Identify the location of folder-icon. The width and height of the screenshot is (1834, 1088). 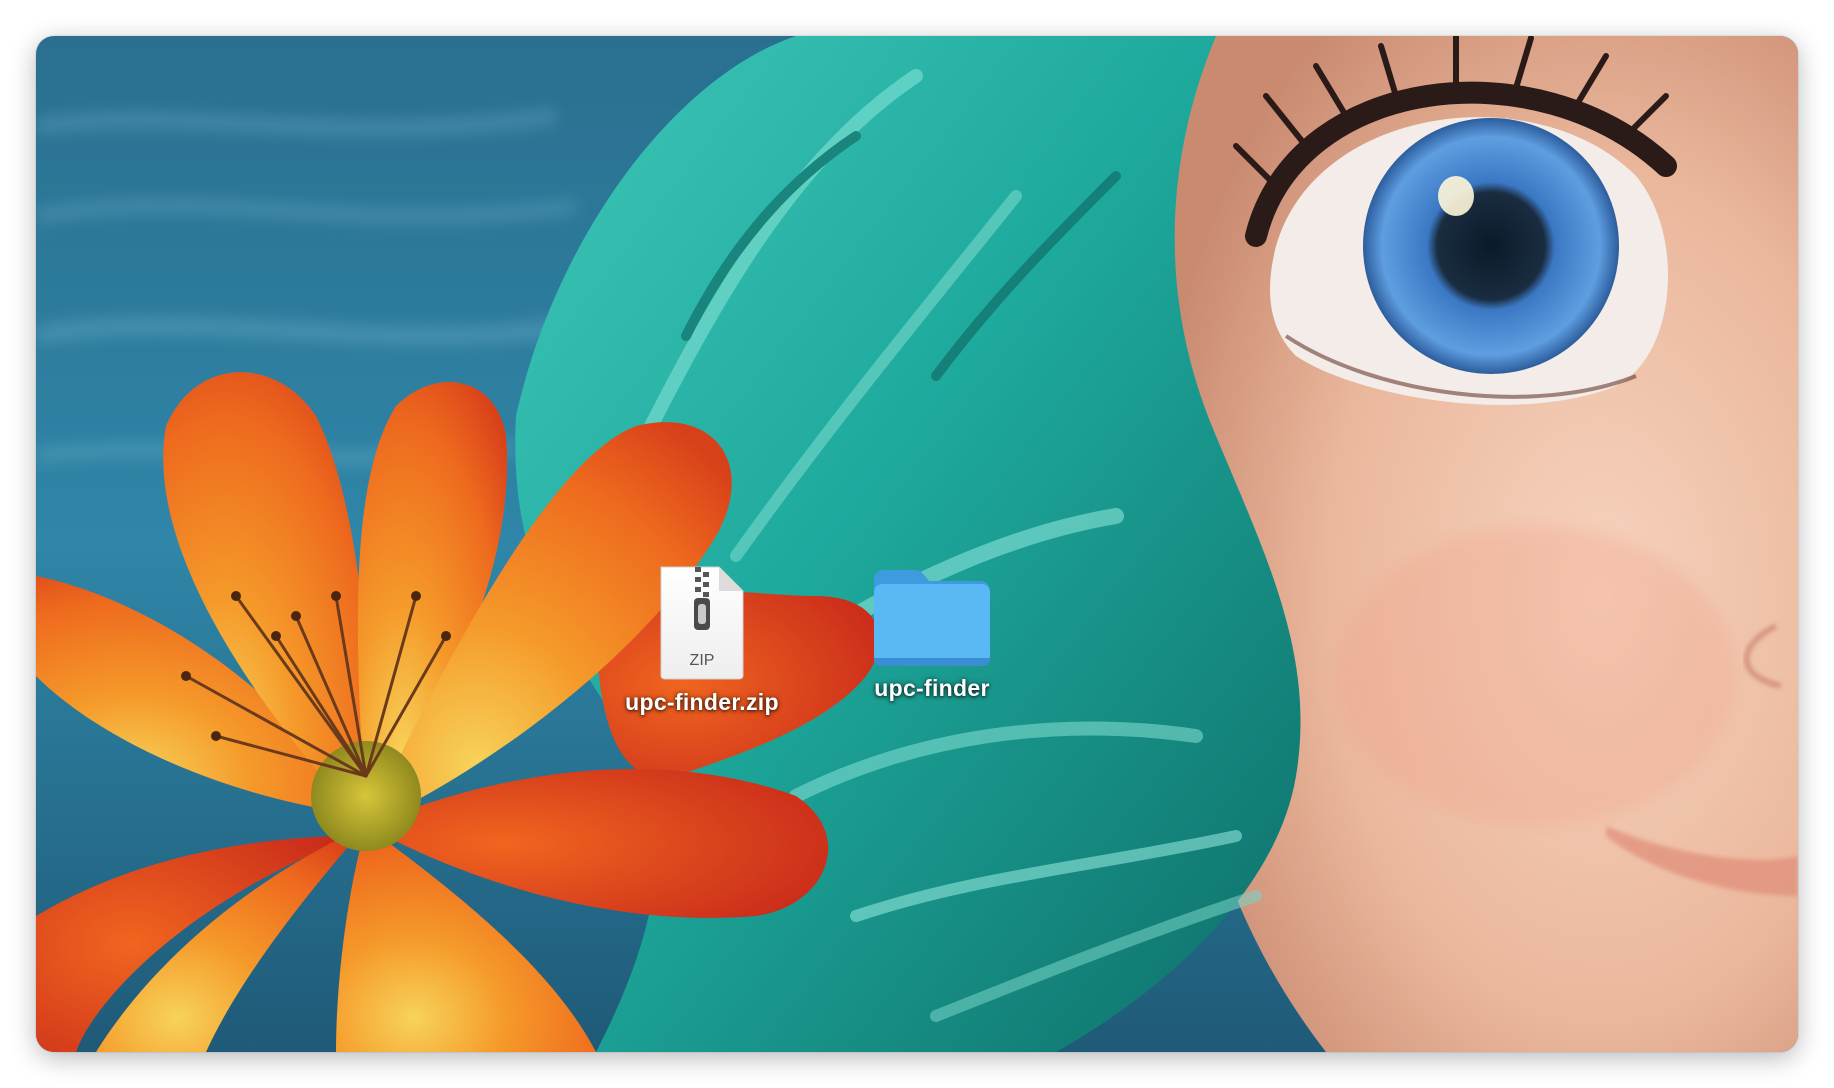
(932, 619).